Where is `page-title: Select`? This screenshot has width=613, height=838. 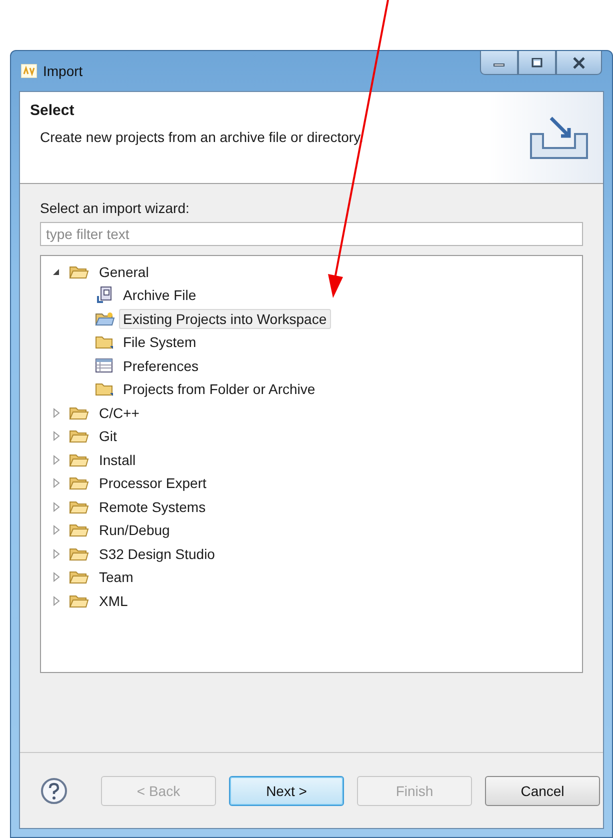 page-title: Select is located at coordinates (53, 110).